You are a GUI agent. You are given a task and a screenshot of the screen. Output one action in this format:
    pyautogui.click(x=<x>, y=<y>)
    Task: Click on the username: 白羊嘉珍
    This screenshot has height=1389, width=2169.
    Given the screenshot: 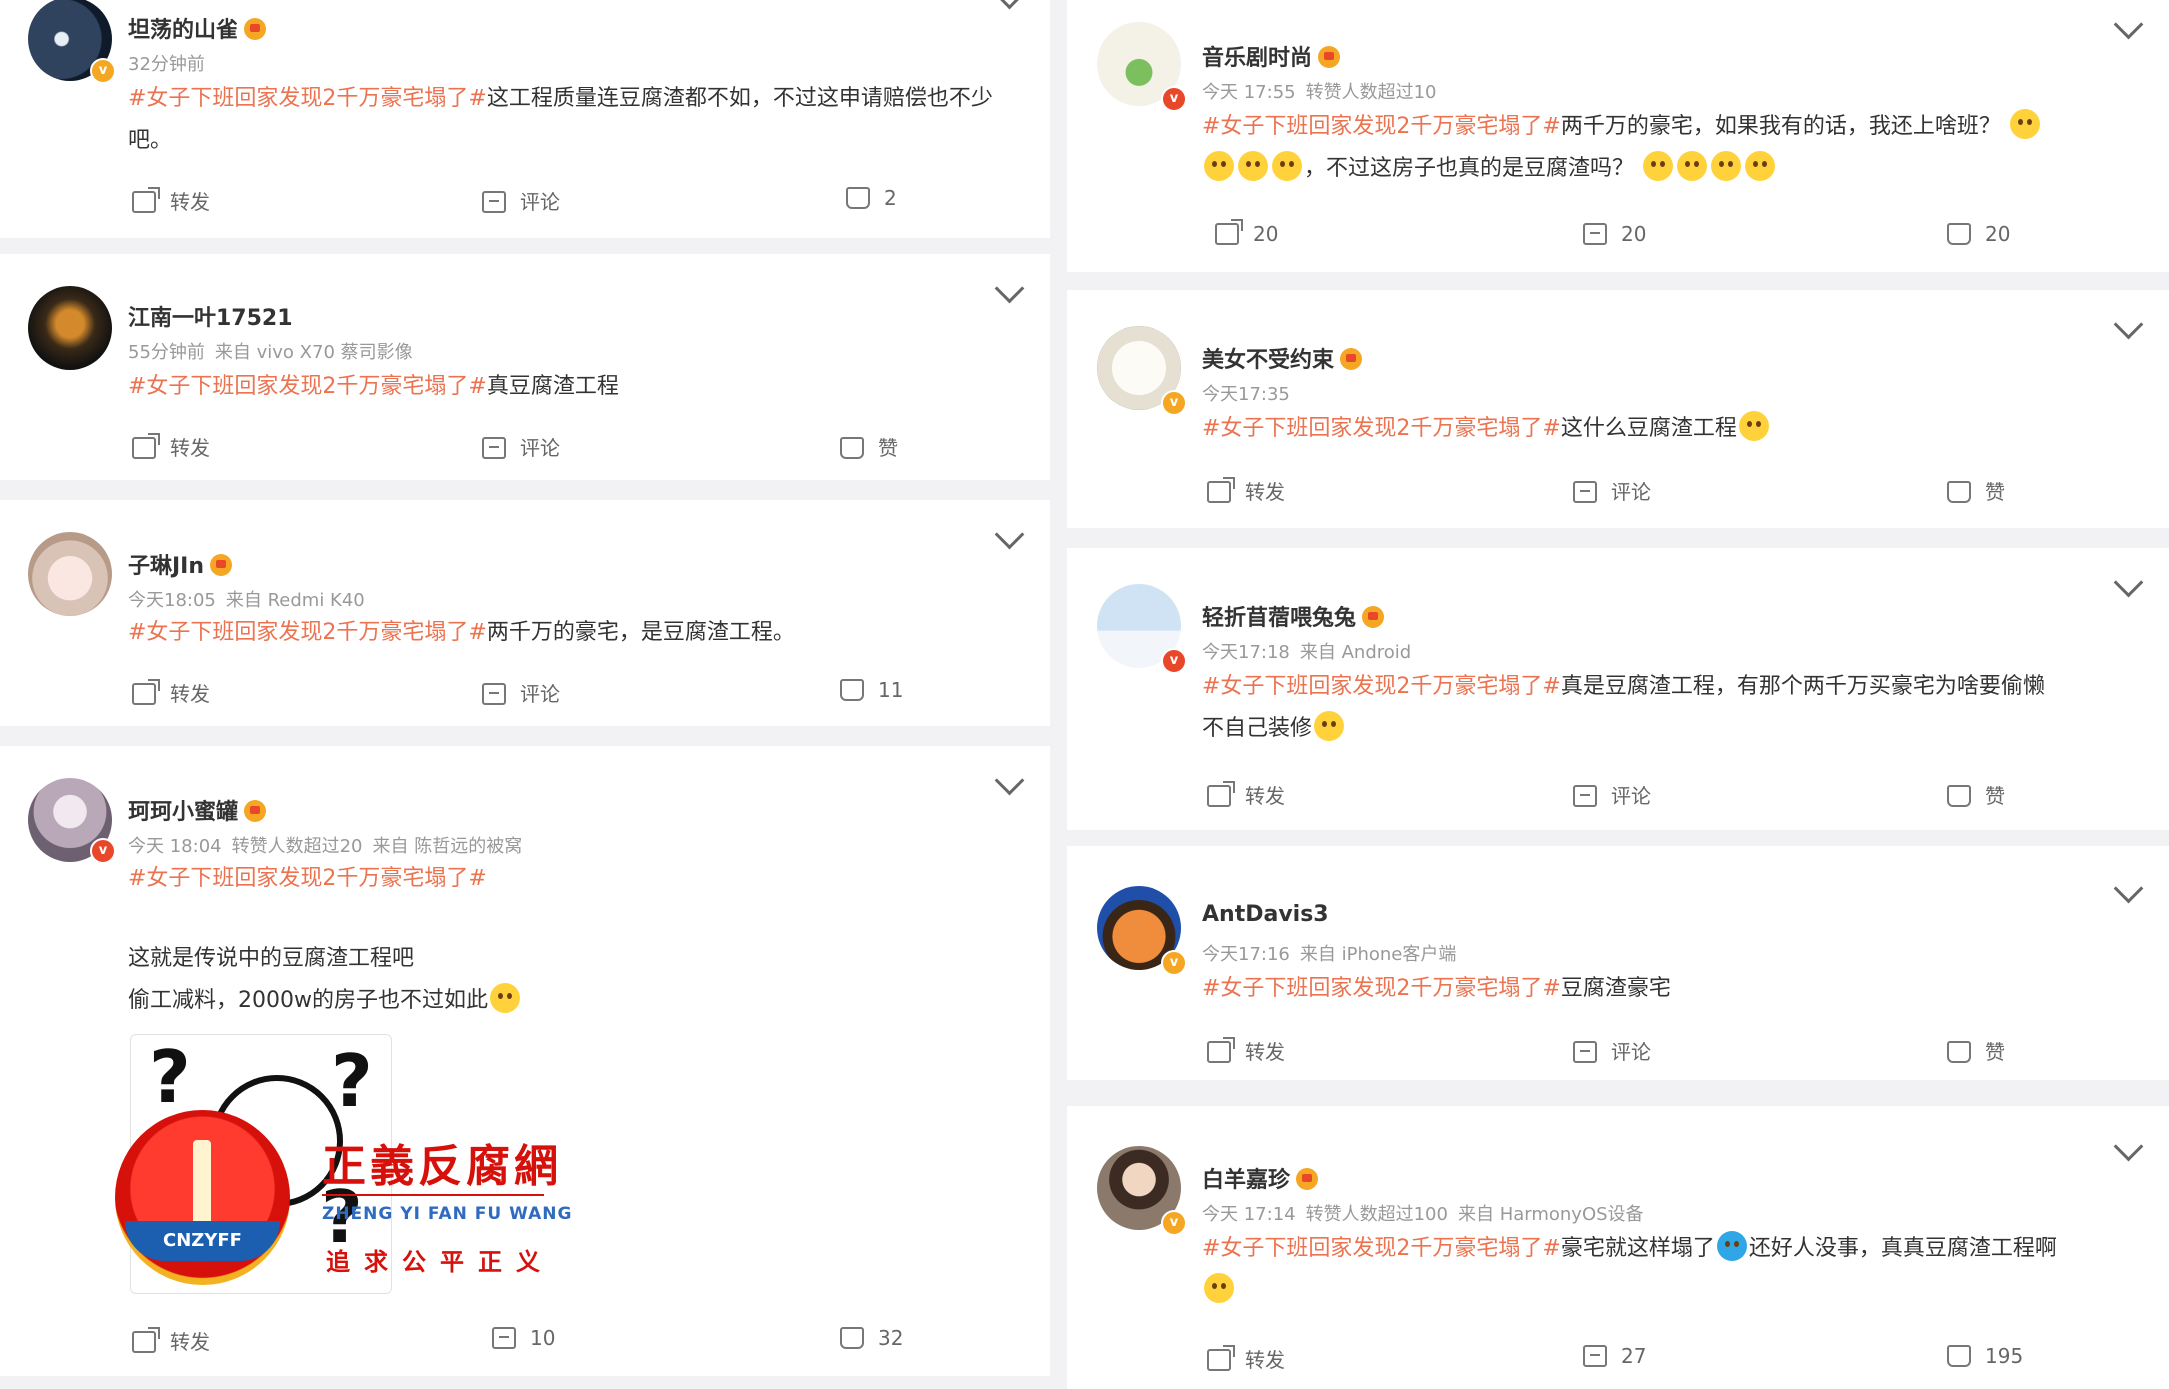 What is the action you would take?
    pyautogui.click(x=1260, y=1178)
    